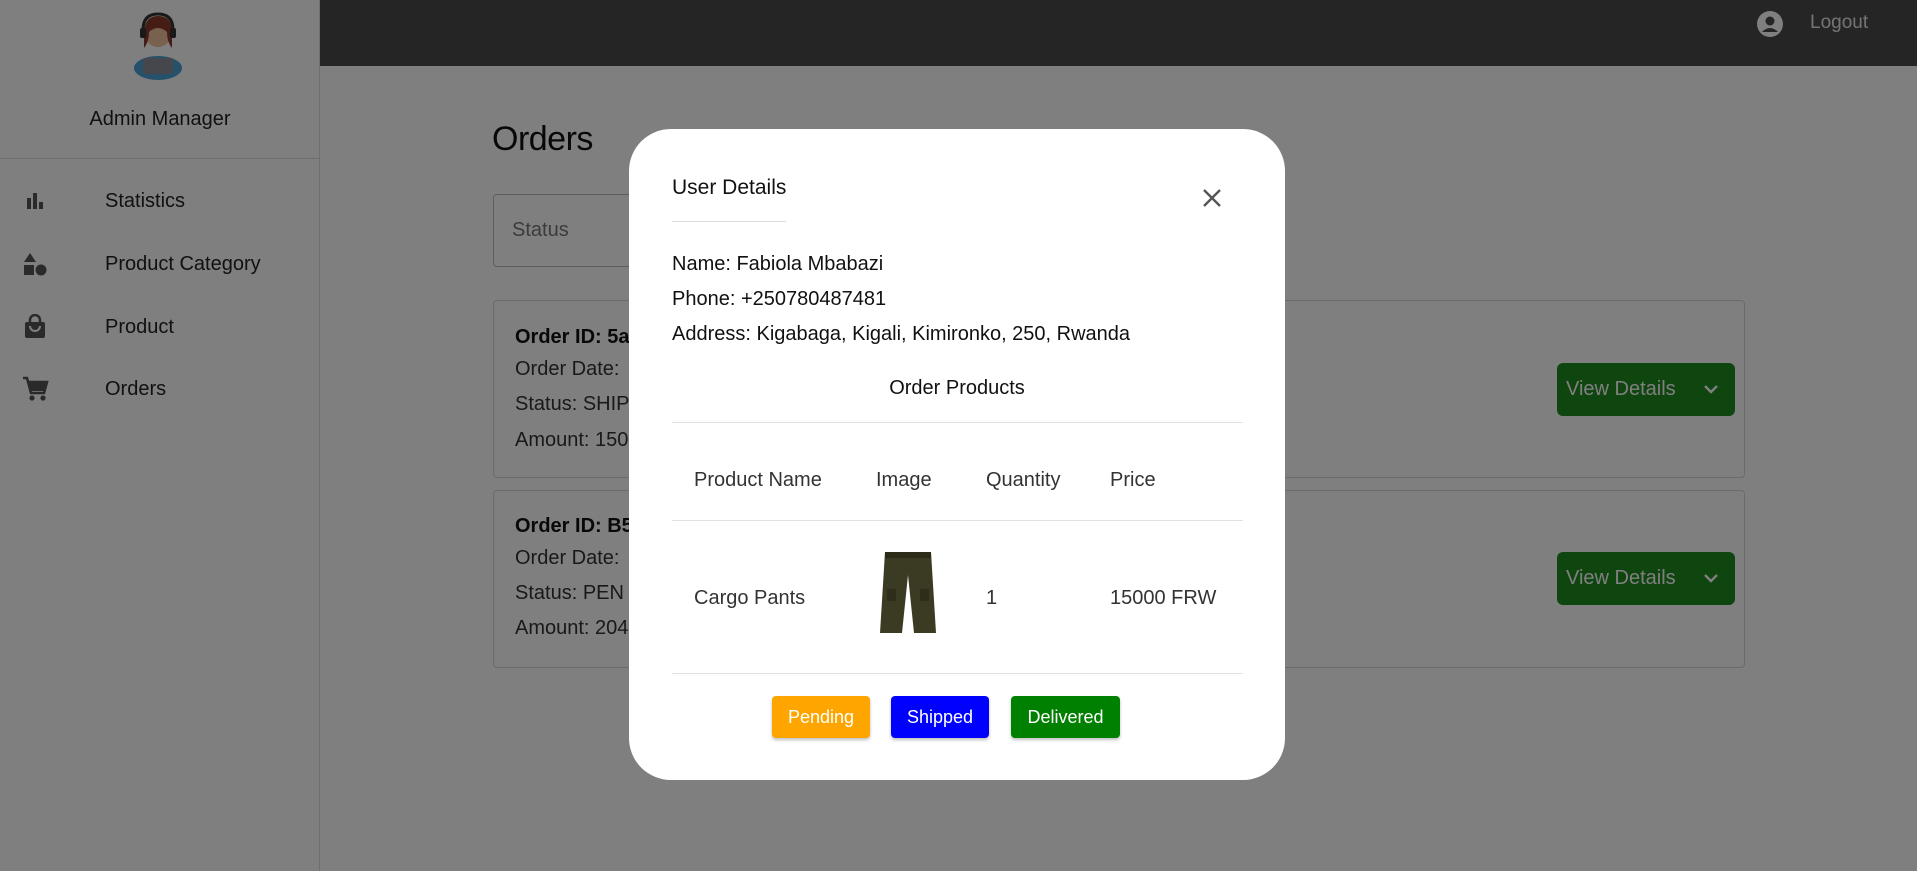 This screenshot has width=1917, height=871. What do you see at coordinates (957, 422) in the screenshot?
I see `section-divider` at bounding box center [957, 422].